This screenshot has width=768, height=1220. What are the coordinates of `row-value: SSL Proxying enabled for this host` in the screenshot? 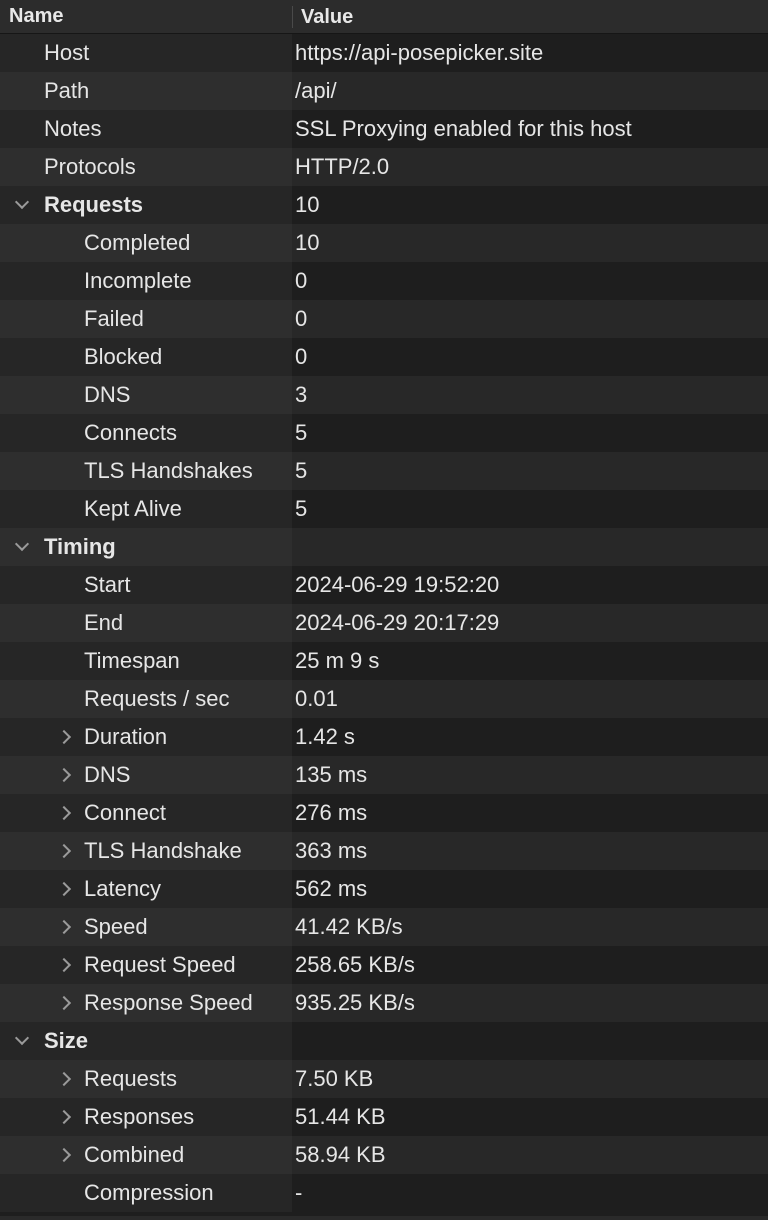 It's located at (463, 128).